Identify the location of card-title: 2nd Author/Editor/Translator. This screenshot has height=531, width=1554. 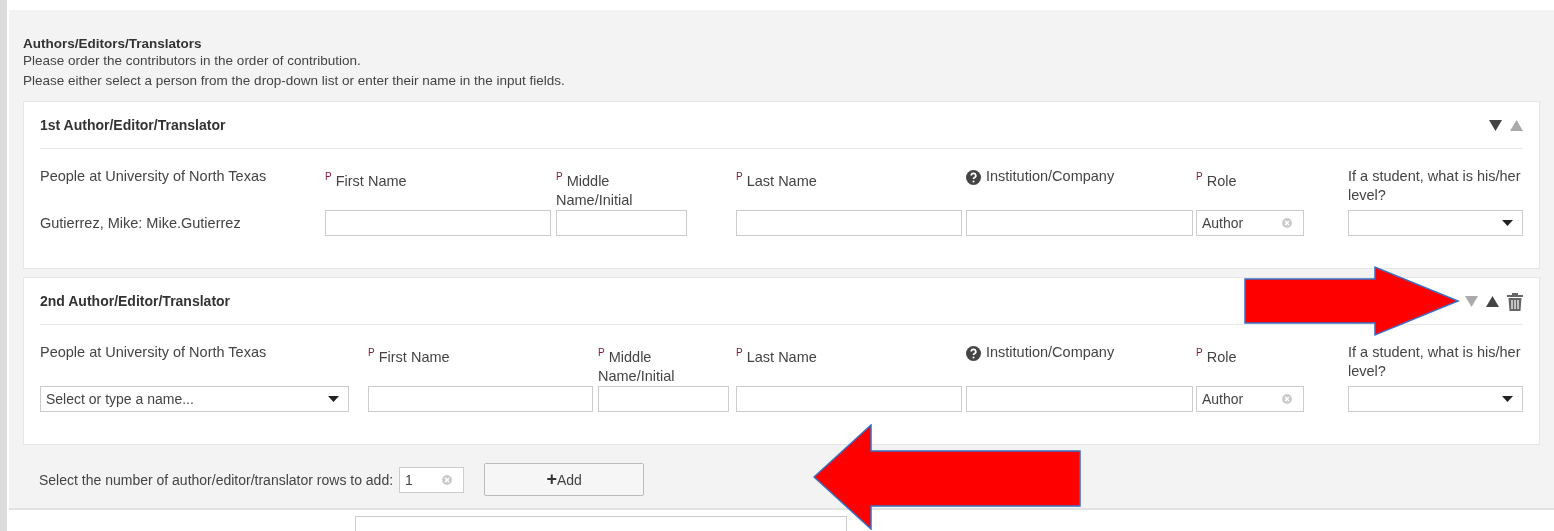
(135, 301).